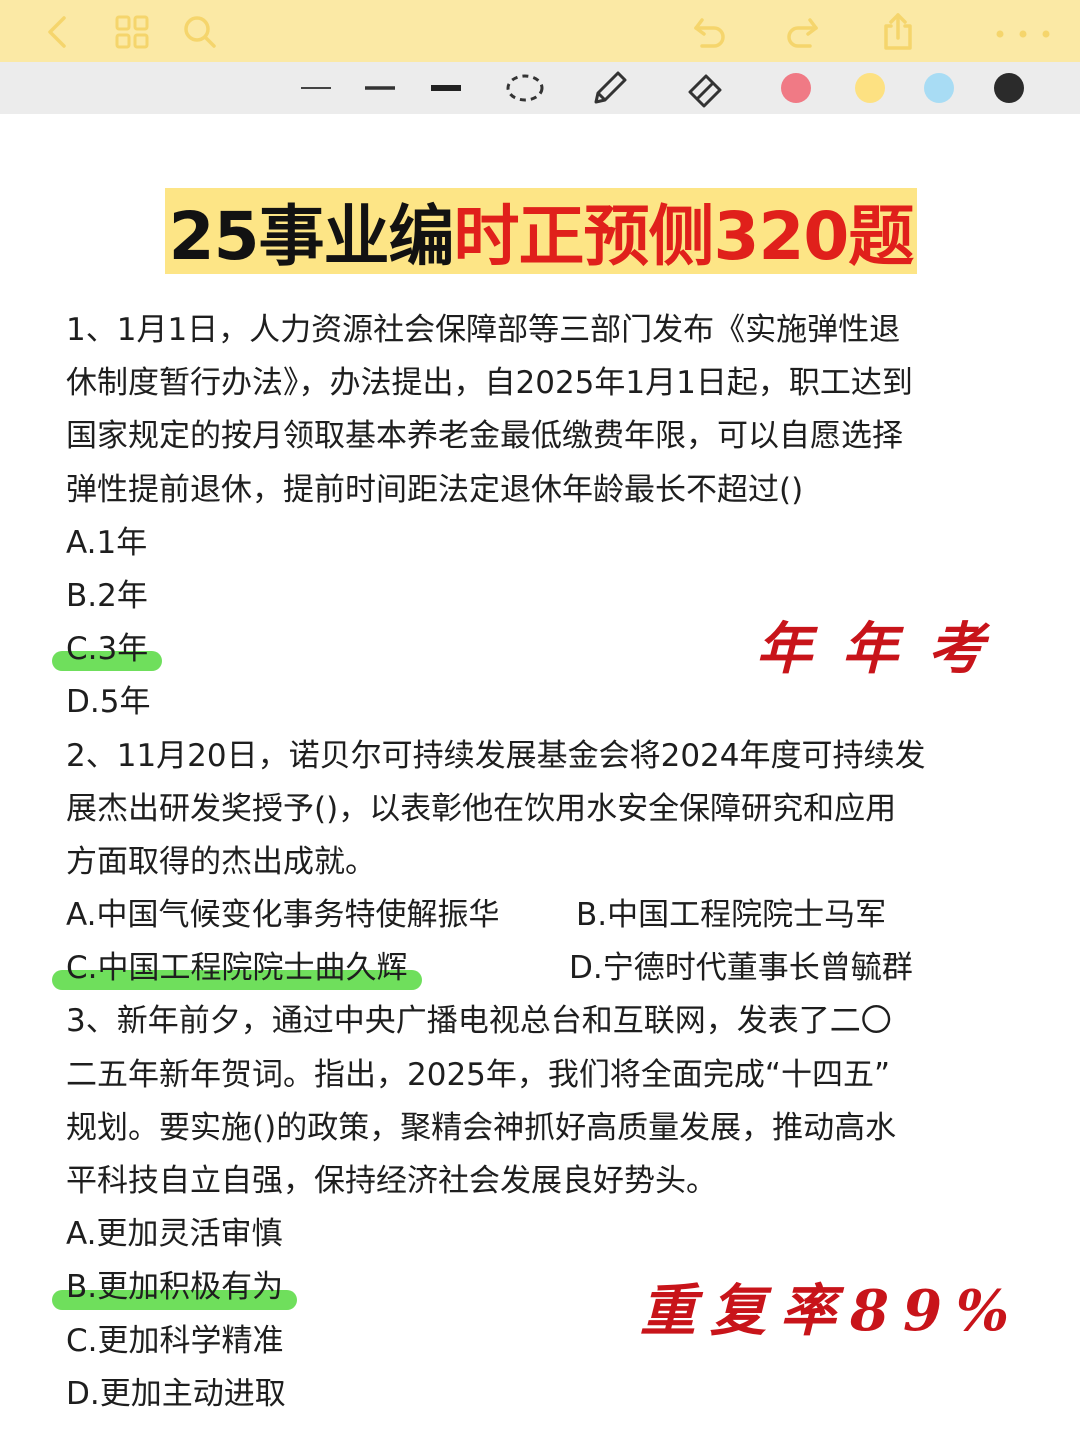 Image resolution: width=1080 pixels, height=1440 pixels. I want to click on question-2-option-a: A.中国气候变化事务特使解振华, so click(283, 915).